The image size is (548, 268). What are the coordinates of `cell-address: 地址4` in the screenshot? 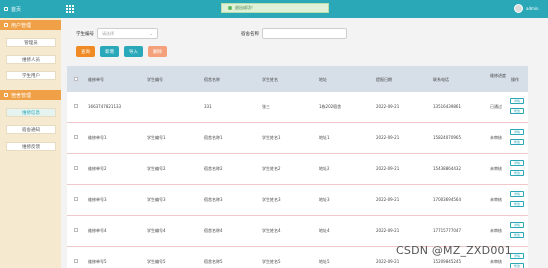 It's located at (324, 230).